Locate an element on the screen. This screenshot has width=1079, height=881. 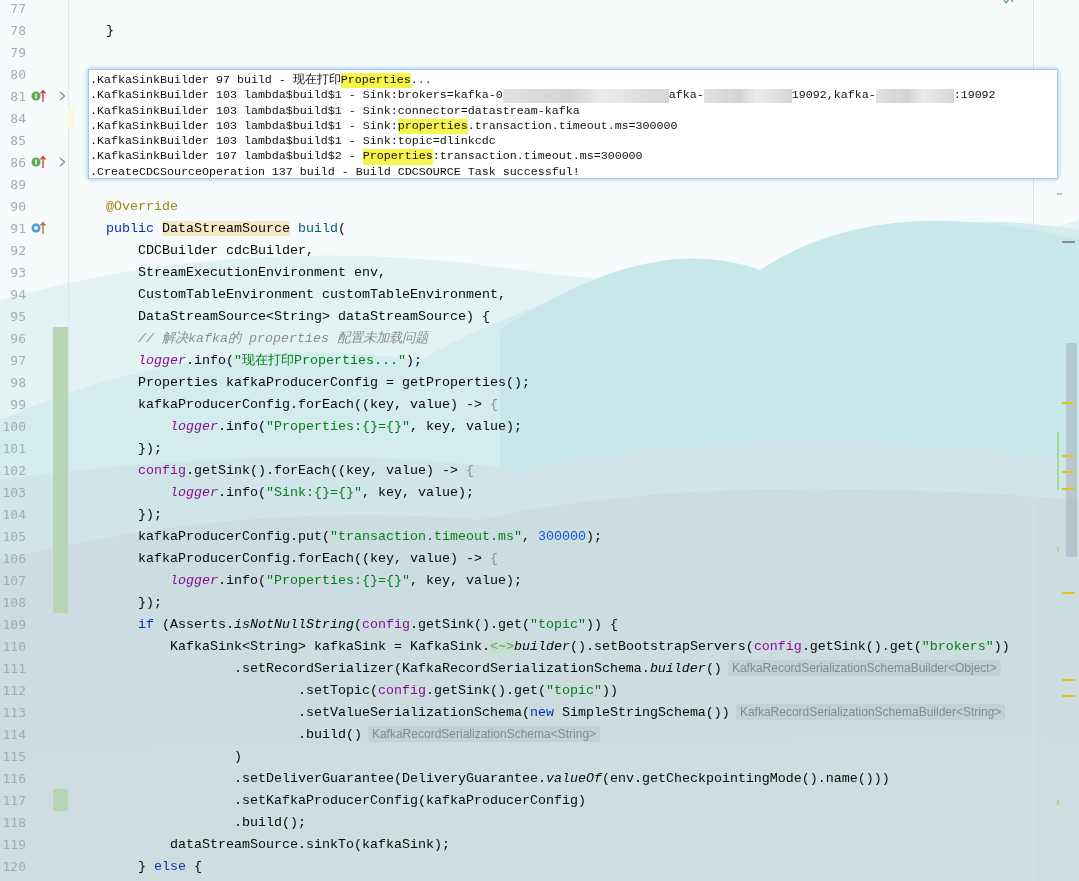
line-number: 90 is located at coordinates (17, 206).